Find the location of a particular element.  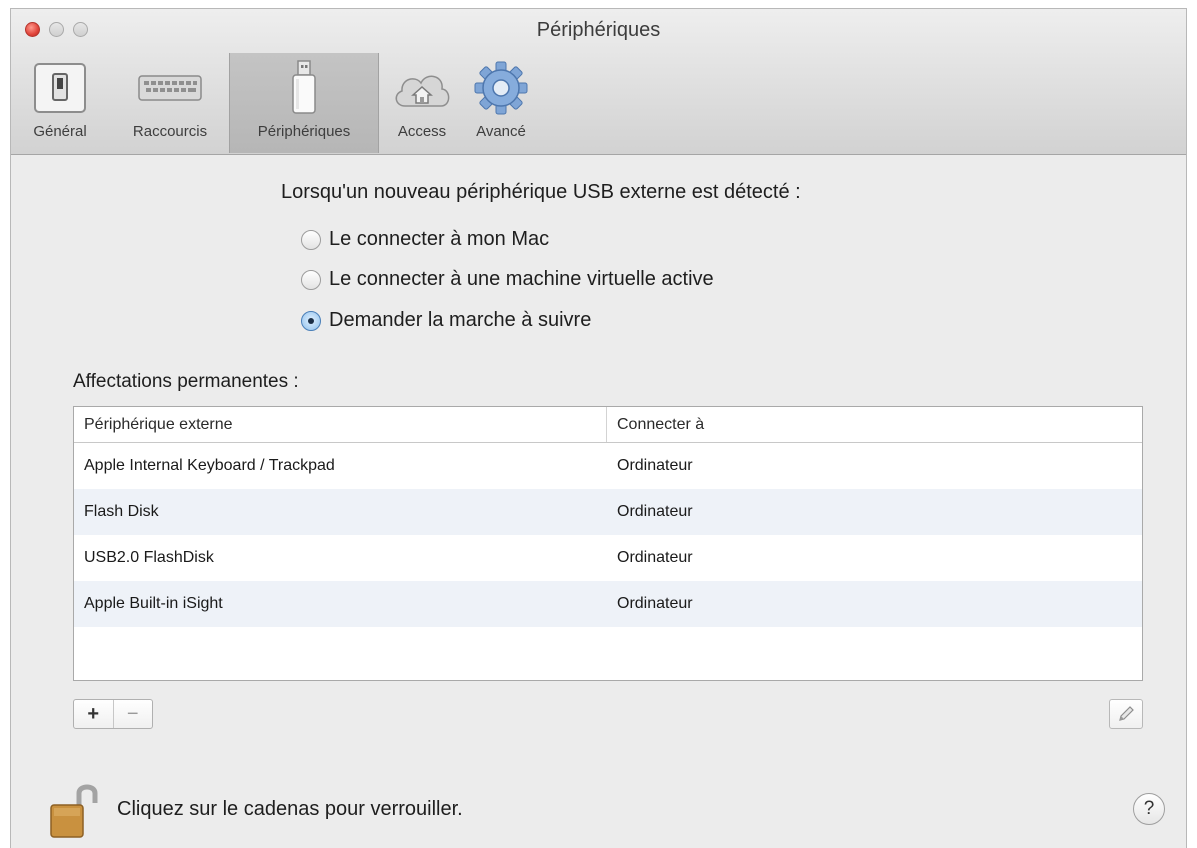

tab-shortcuts: Raccourcis is located at coordinates (170, 103).